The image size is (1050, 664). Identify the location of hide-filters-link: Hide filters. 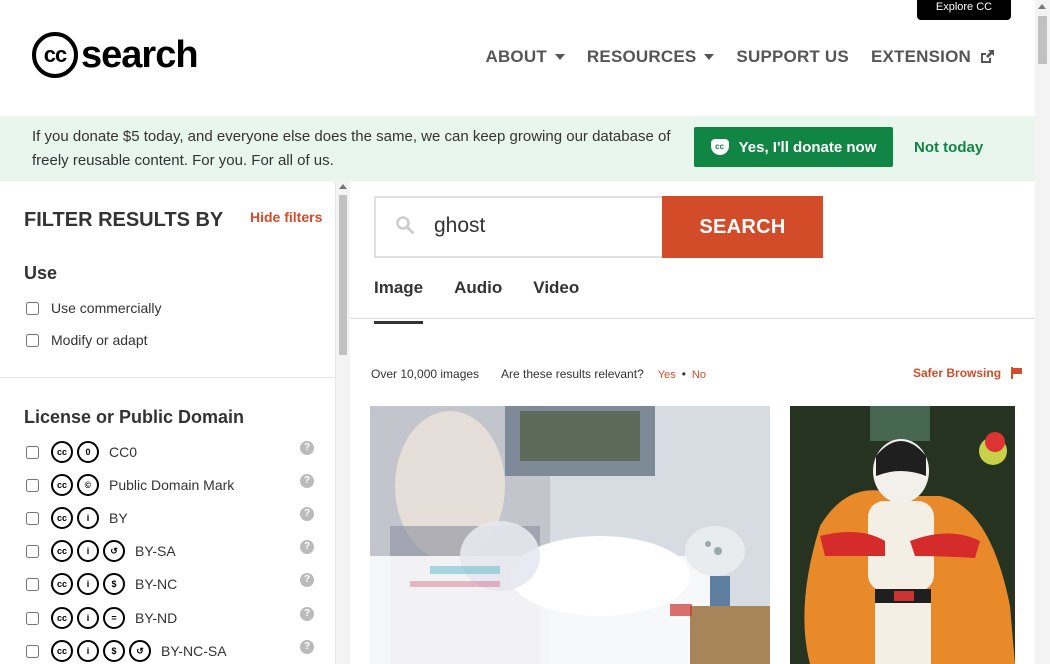
(286, 217).